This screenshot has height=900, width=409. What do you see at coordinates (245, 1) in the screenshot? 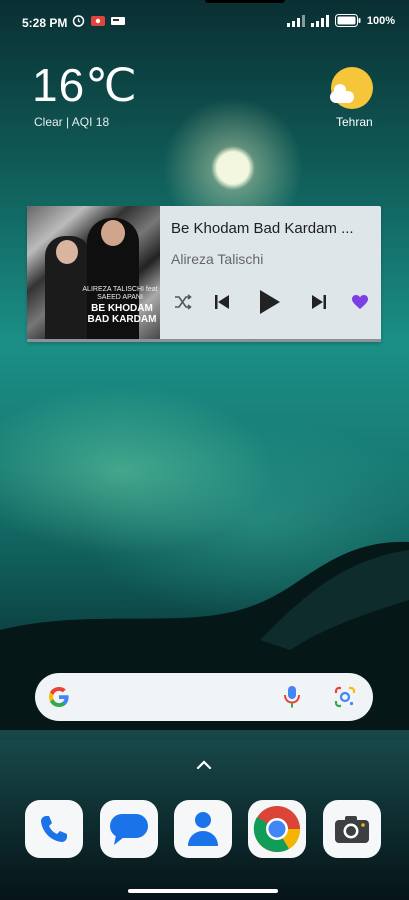
I see `camera-notch` at bounding box center [245, 1].